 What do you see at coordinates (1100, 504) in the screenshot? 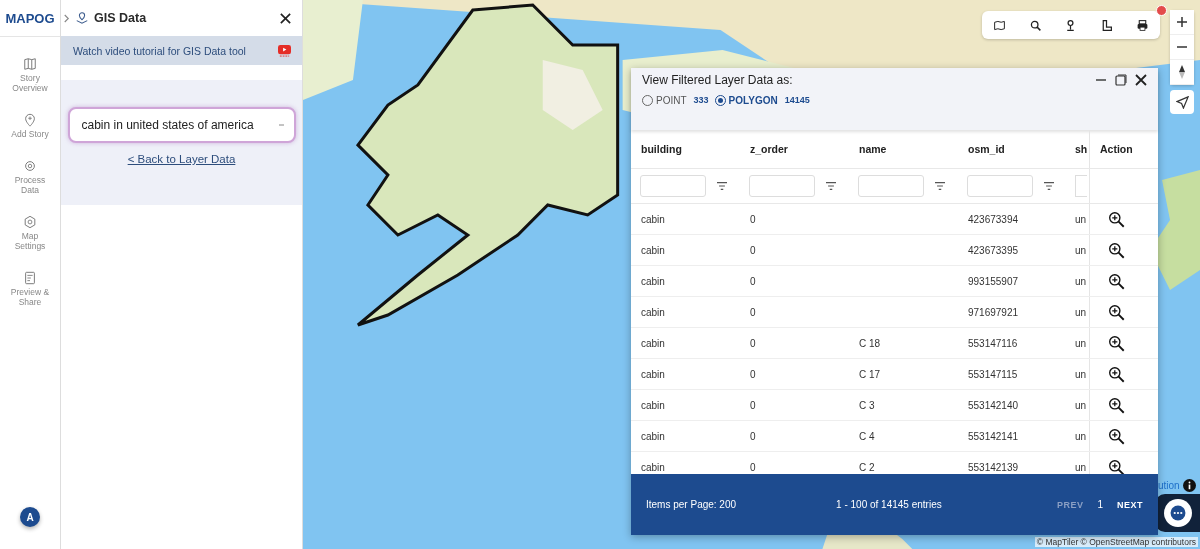
I see `page-number: 1` at bounding box center [1100, 504].